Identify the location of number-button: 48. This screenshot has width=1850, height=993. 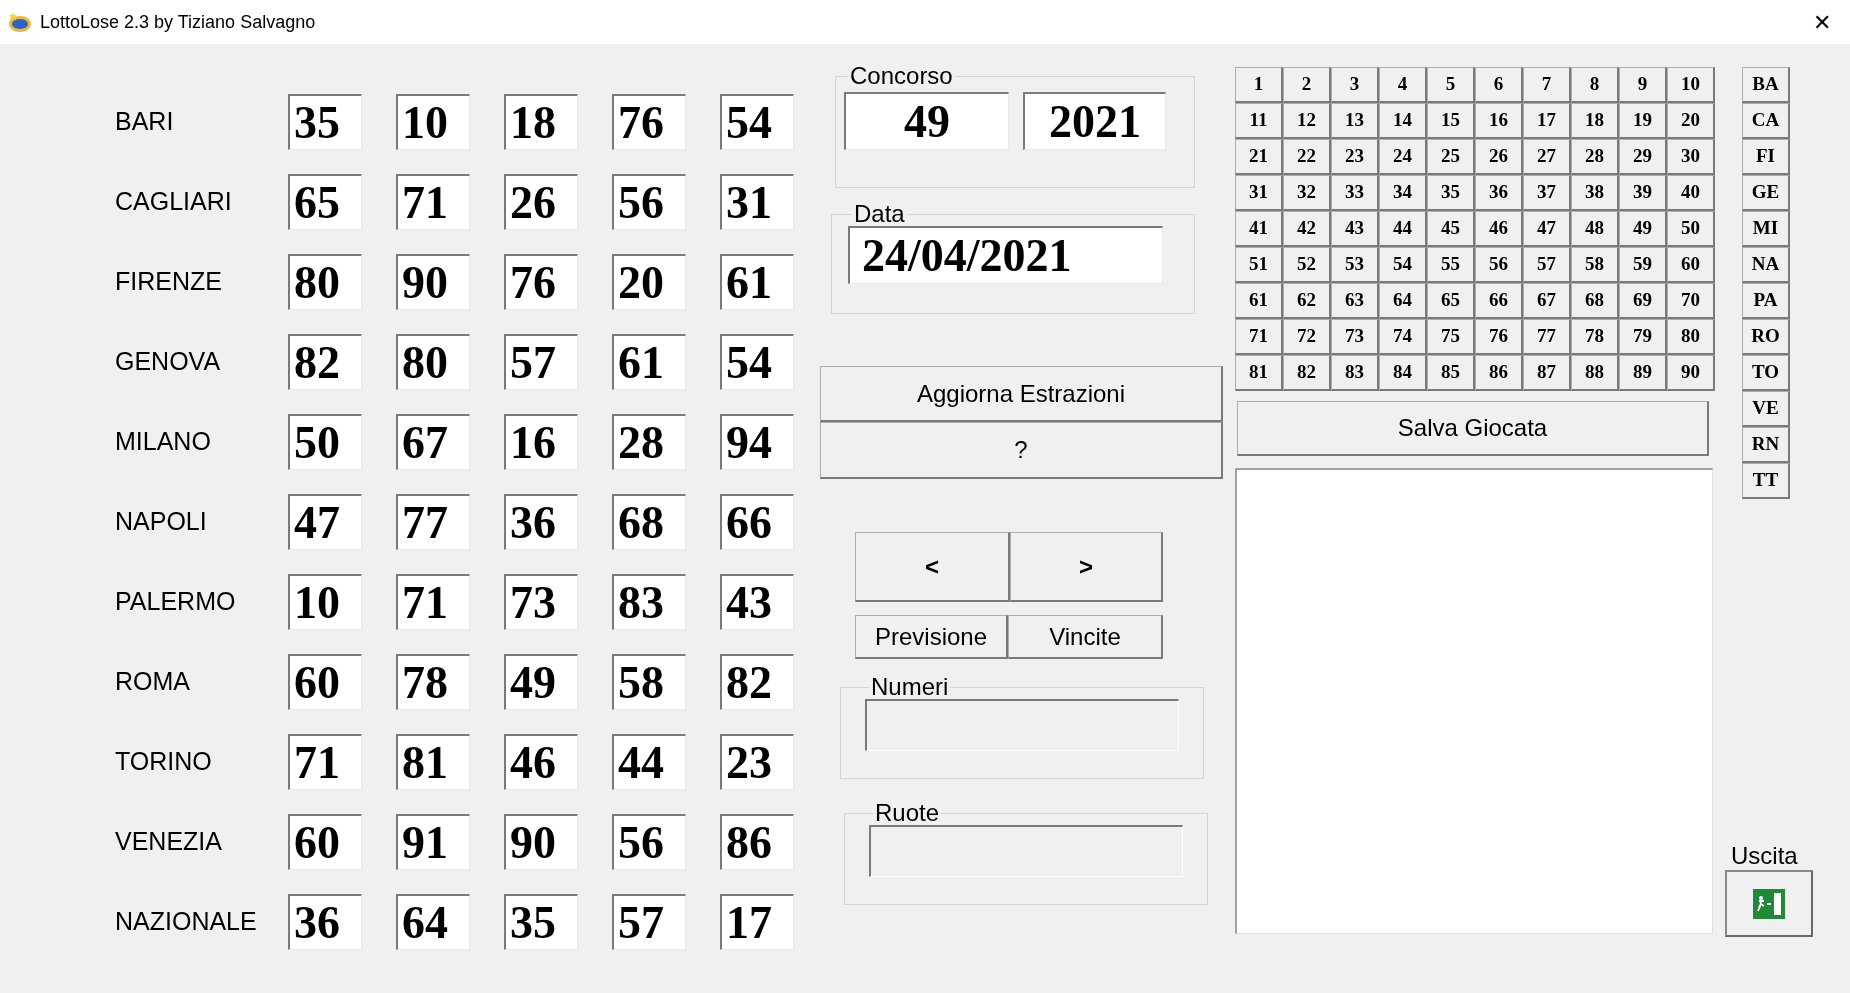
(1595, 229).